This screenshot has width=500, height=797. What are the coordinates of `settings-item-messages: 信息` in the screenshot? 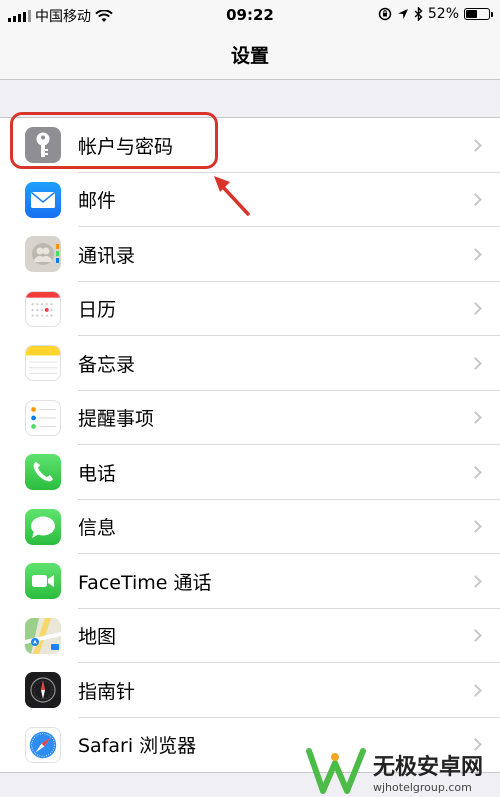 It's located at (250, 527).